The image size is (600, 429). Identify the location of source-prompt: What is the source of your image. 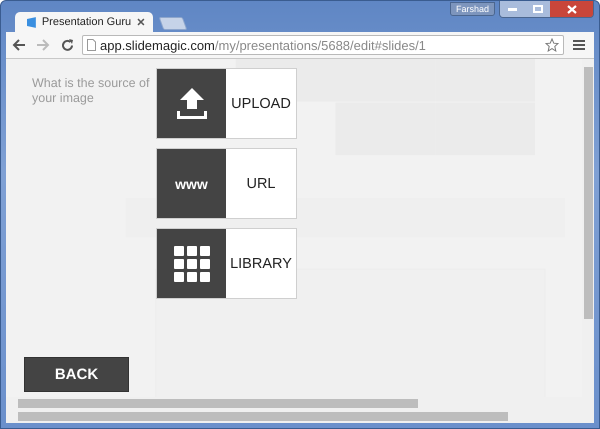
(91, 91).